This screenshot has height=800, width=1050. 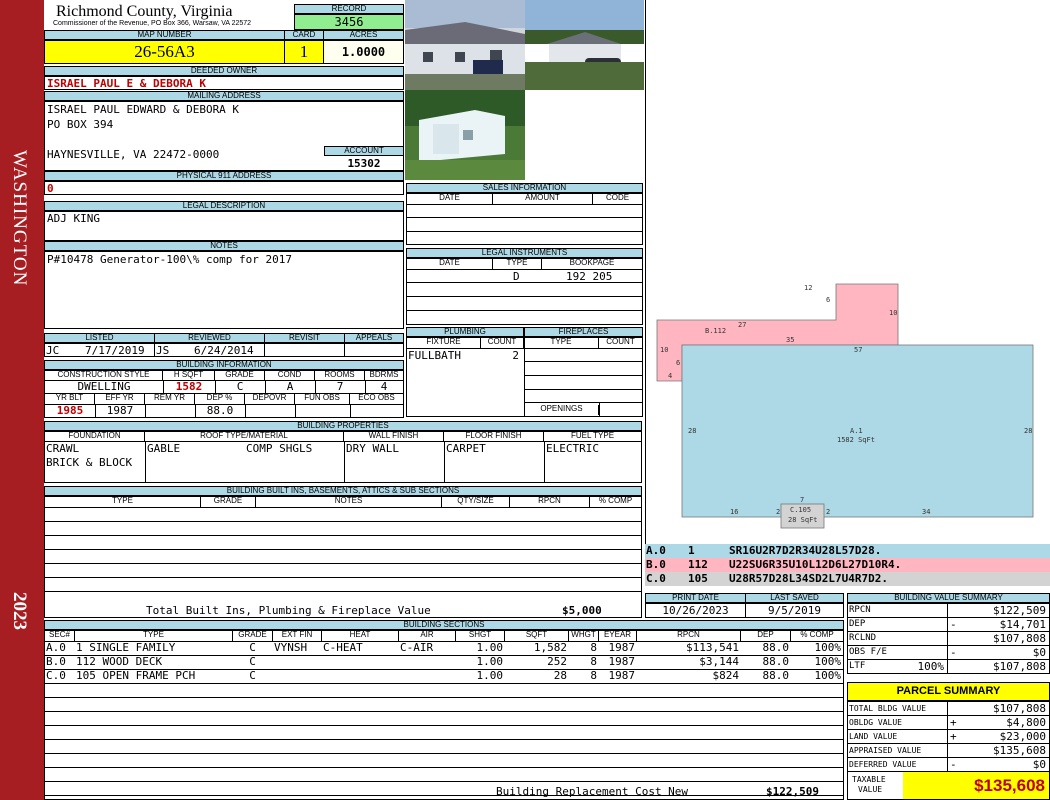 What do you see at coordinates (364, 163) in the screenshot?
I see `account-value: 15302` at bounding box center [364, 163].